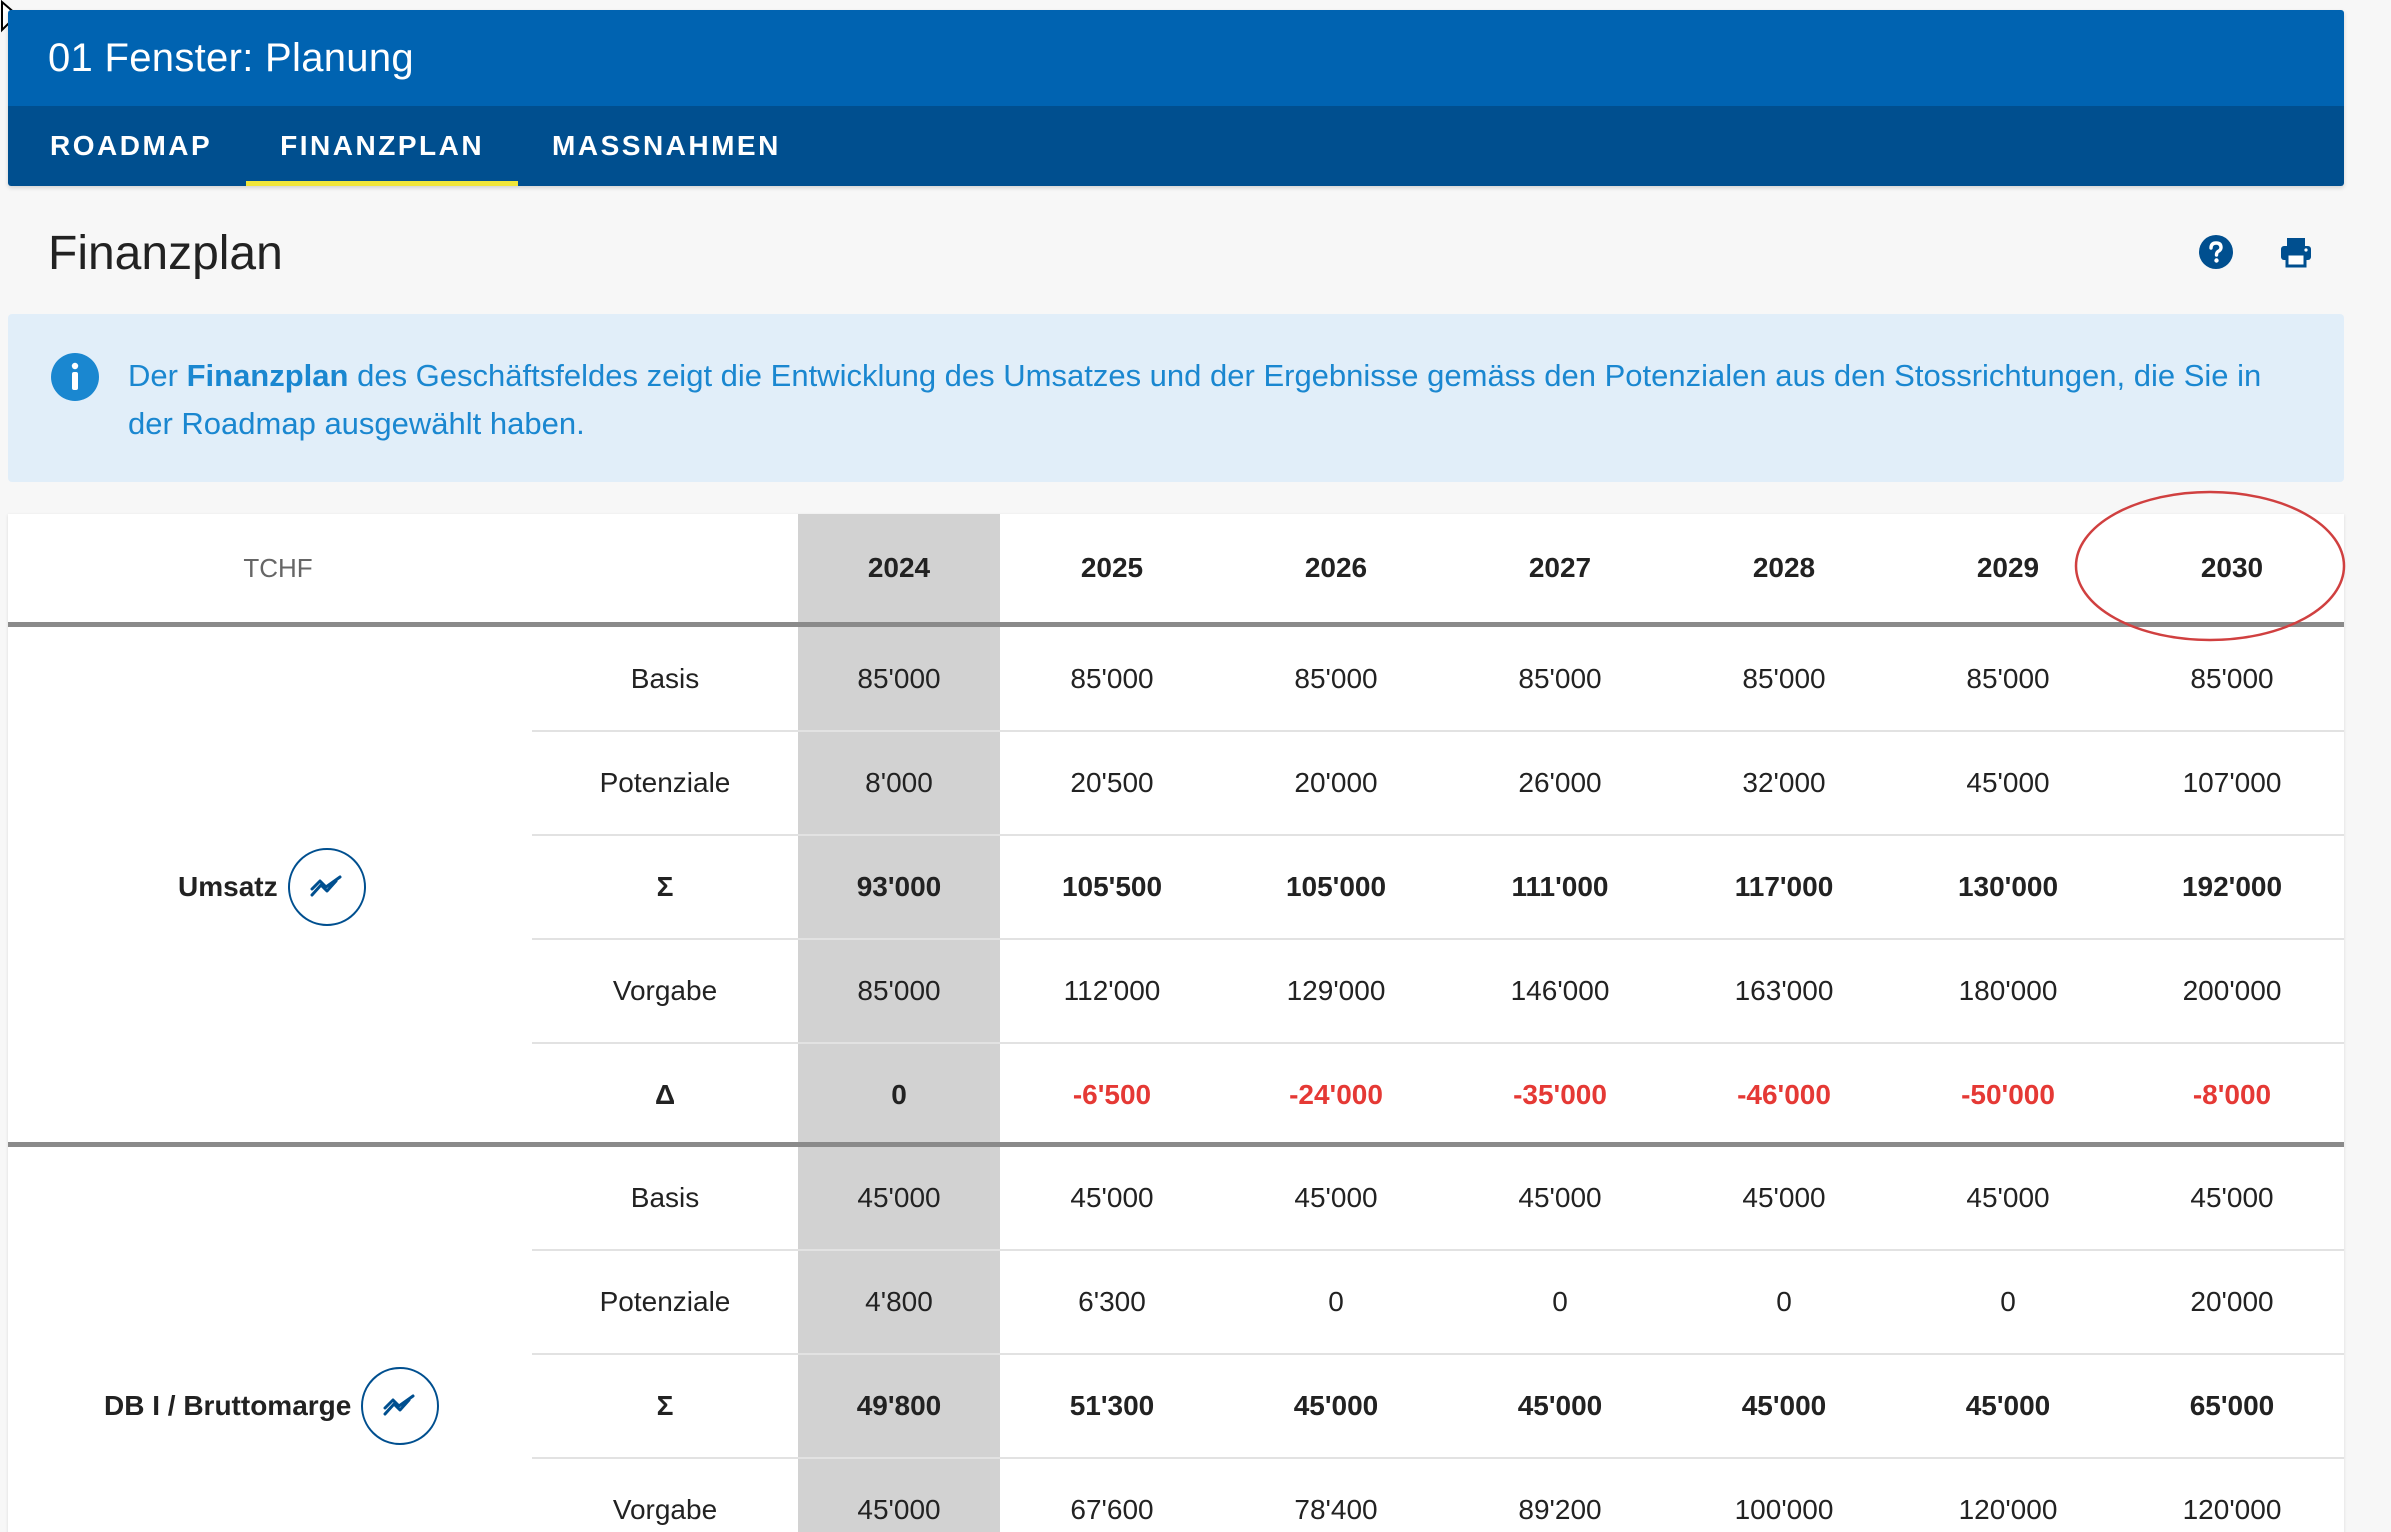 This screenshot has width=2391, height=1532. I want to click on print-button, so click(2296, 252).